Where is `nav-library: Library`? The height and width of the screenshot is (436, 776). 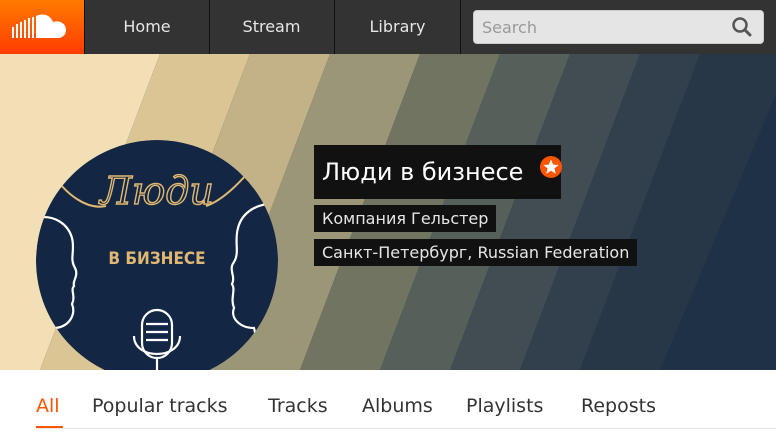
nav-library: Library is located at coordinates (398, 27).